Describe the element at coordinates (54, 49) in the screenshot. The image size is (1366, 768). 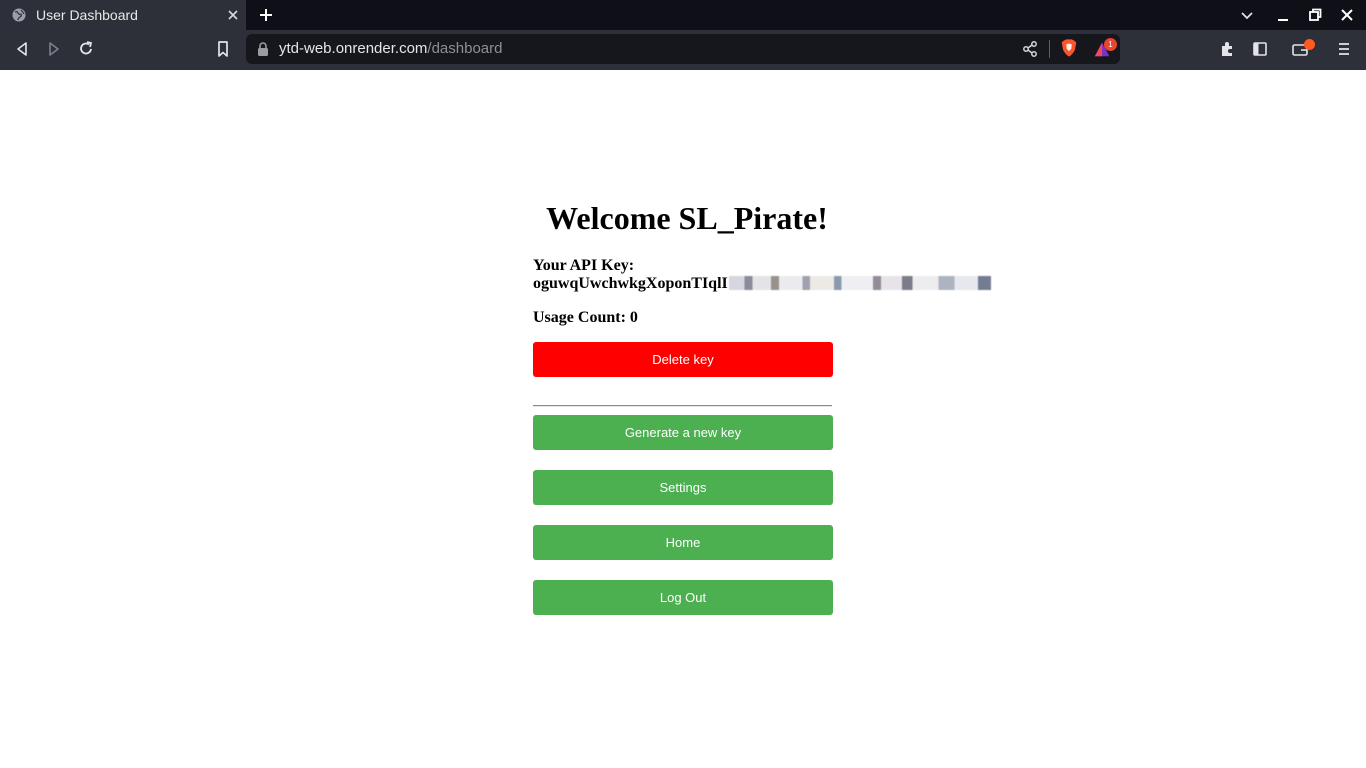
I see `forward-icon` at that location.